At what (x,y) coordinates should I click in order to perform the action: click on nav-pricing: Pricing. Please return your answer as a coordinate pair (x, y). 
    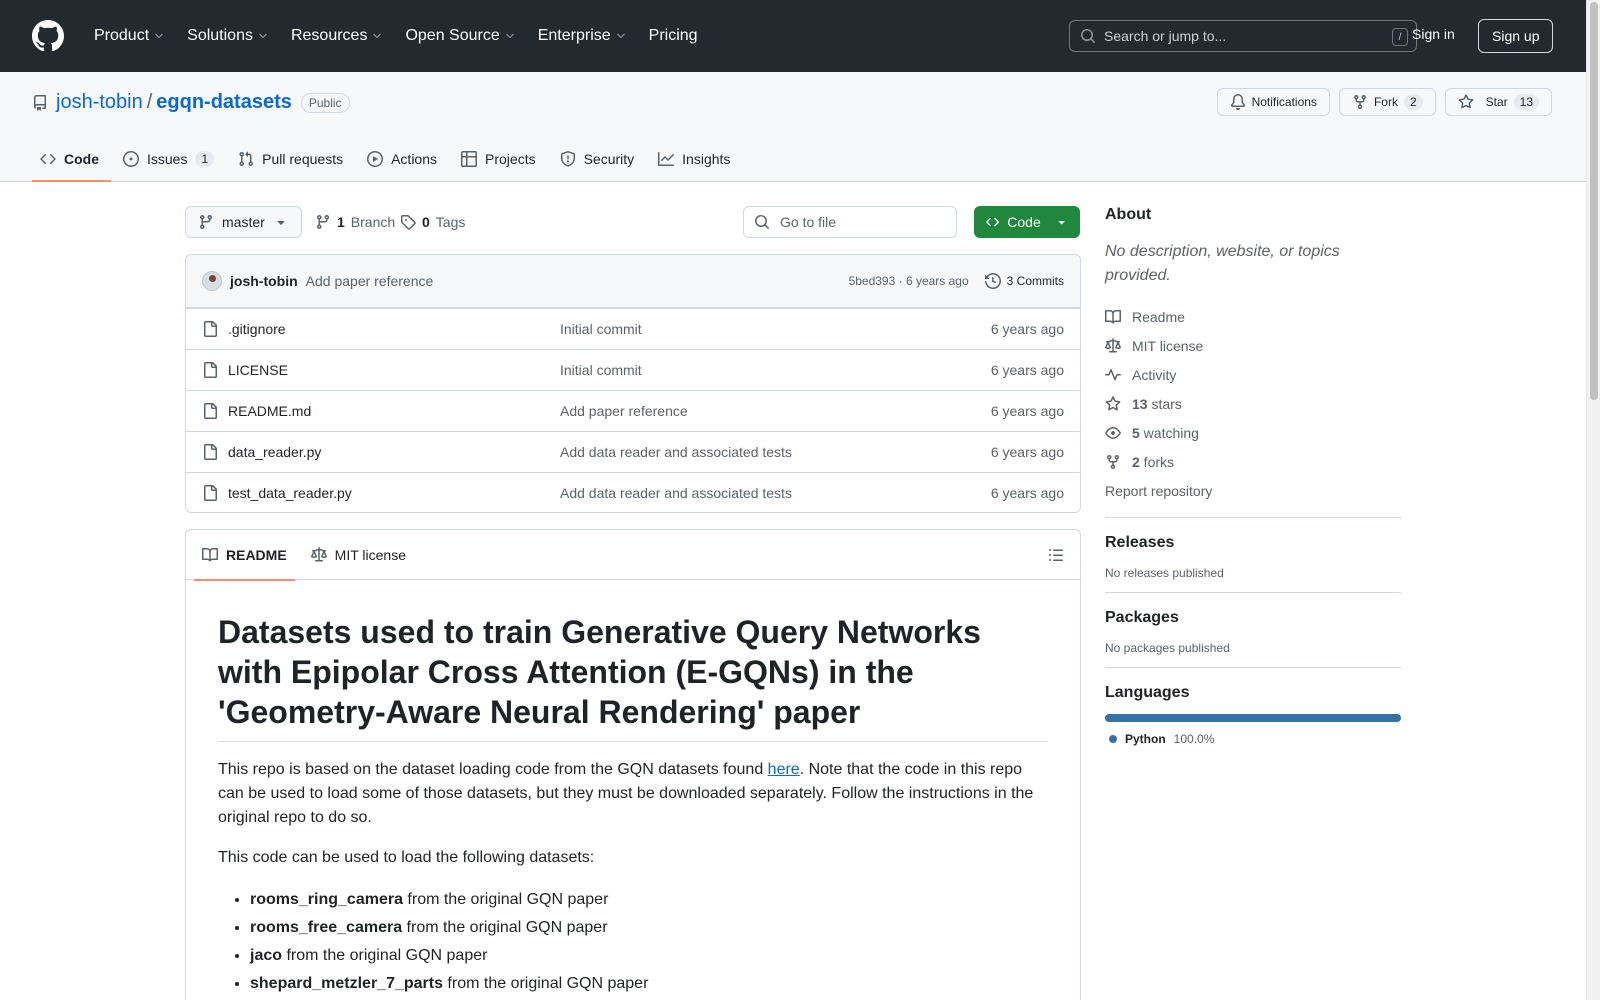
    Looking at the image, I should click on (673, 36).